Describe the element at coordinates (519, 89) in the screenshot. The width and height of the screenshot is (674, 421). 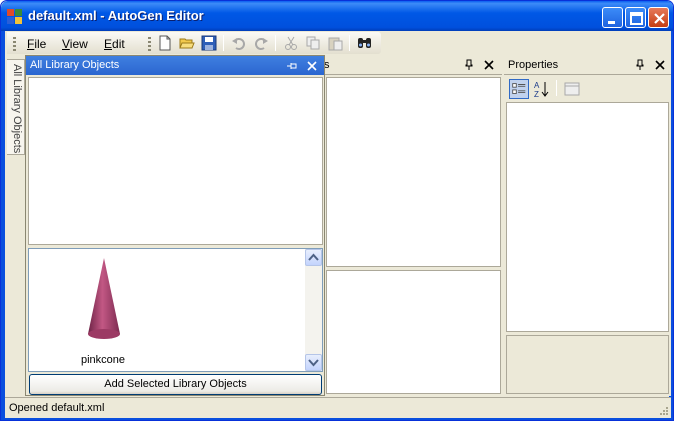
I see `categorized-icon` at that location.